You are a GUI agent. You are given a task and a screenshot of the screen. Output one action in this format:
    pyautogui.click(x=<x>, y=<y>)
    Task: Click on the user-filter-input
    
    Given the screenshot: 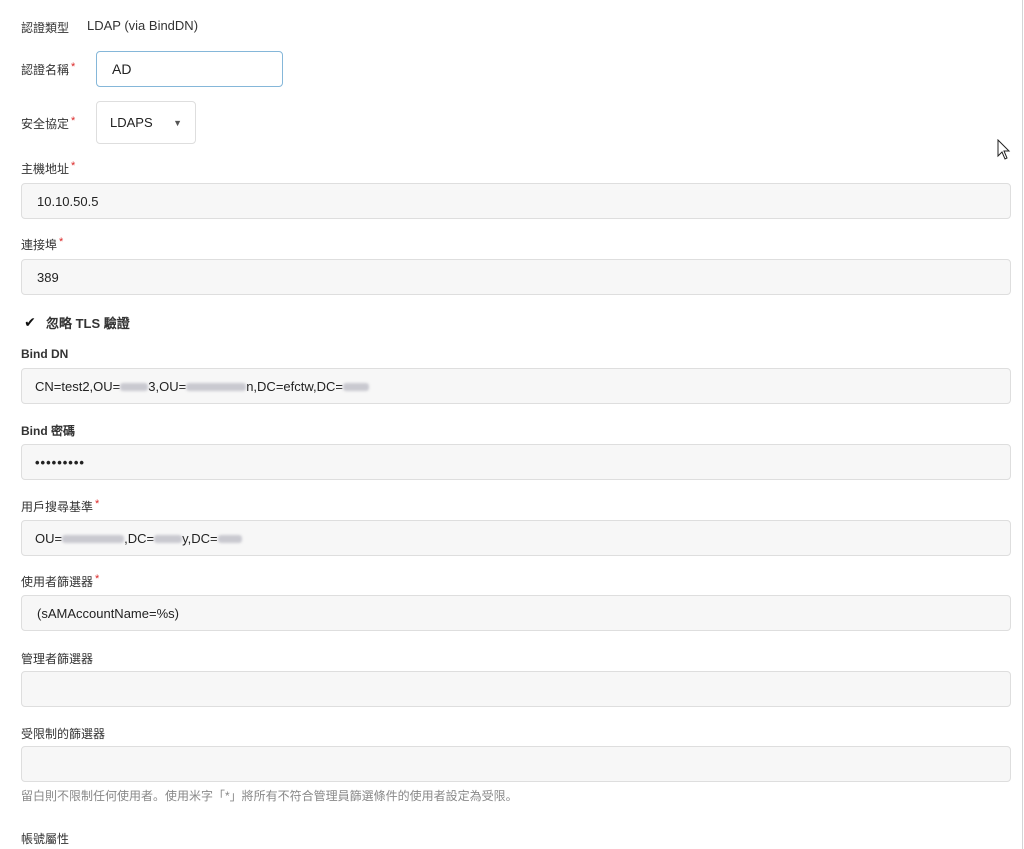 What is the action you would take?
    pyautogui.click(x=516, y=613)
    